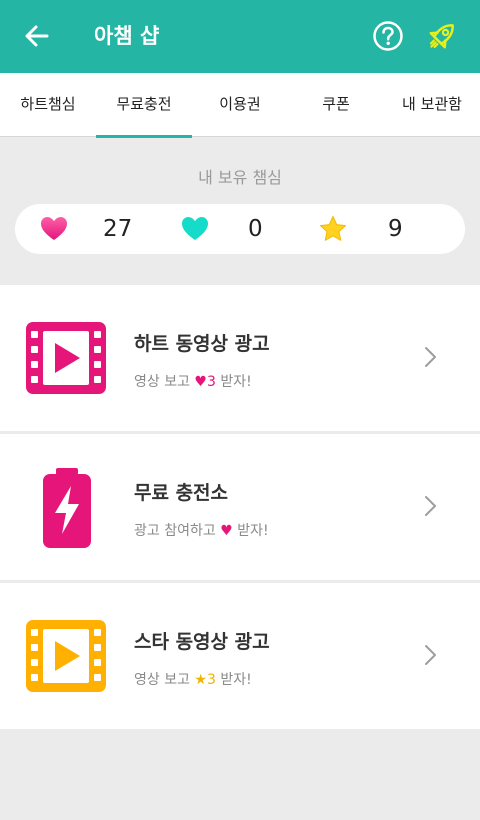  Describe the element at coordinates (255, 229) in the screenshot. I see `teal-heart-count: 0` at that location.